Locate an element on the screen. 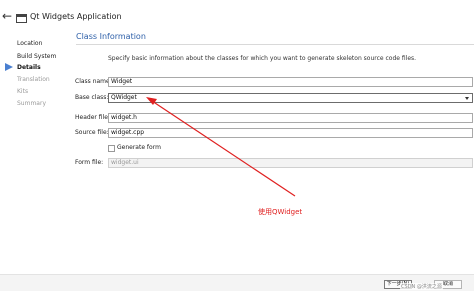 This screenshot has width=474, height=291. annotation-arrow-line is located at coordinates (223, 148).